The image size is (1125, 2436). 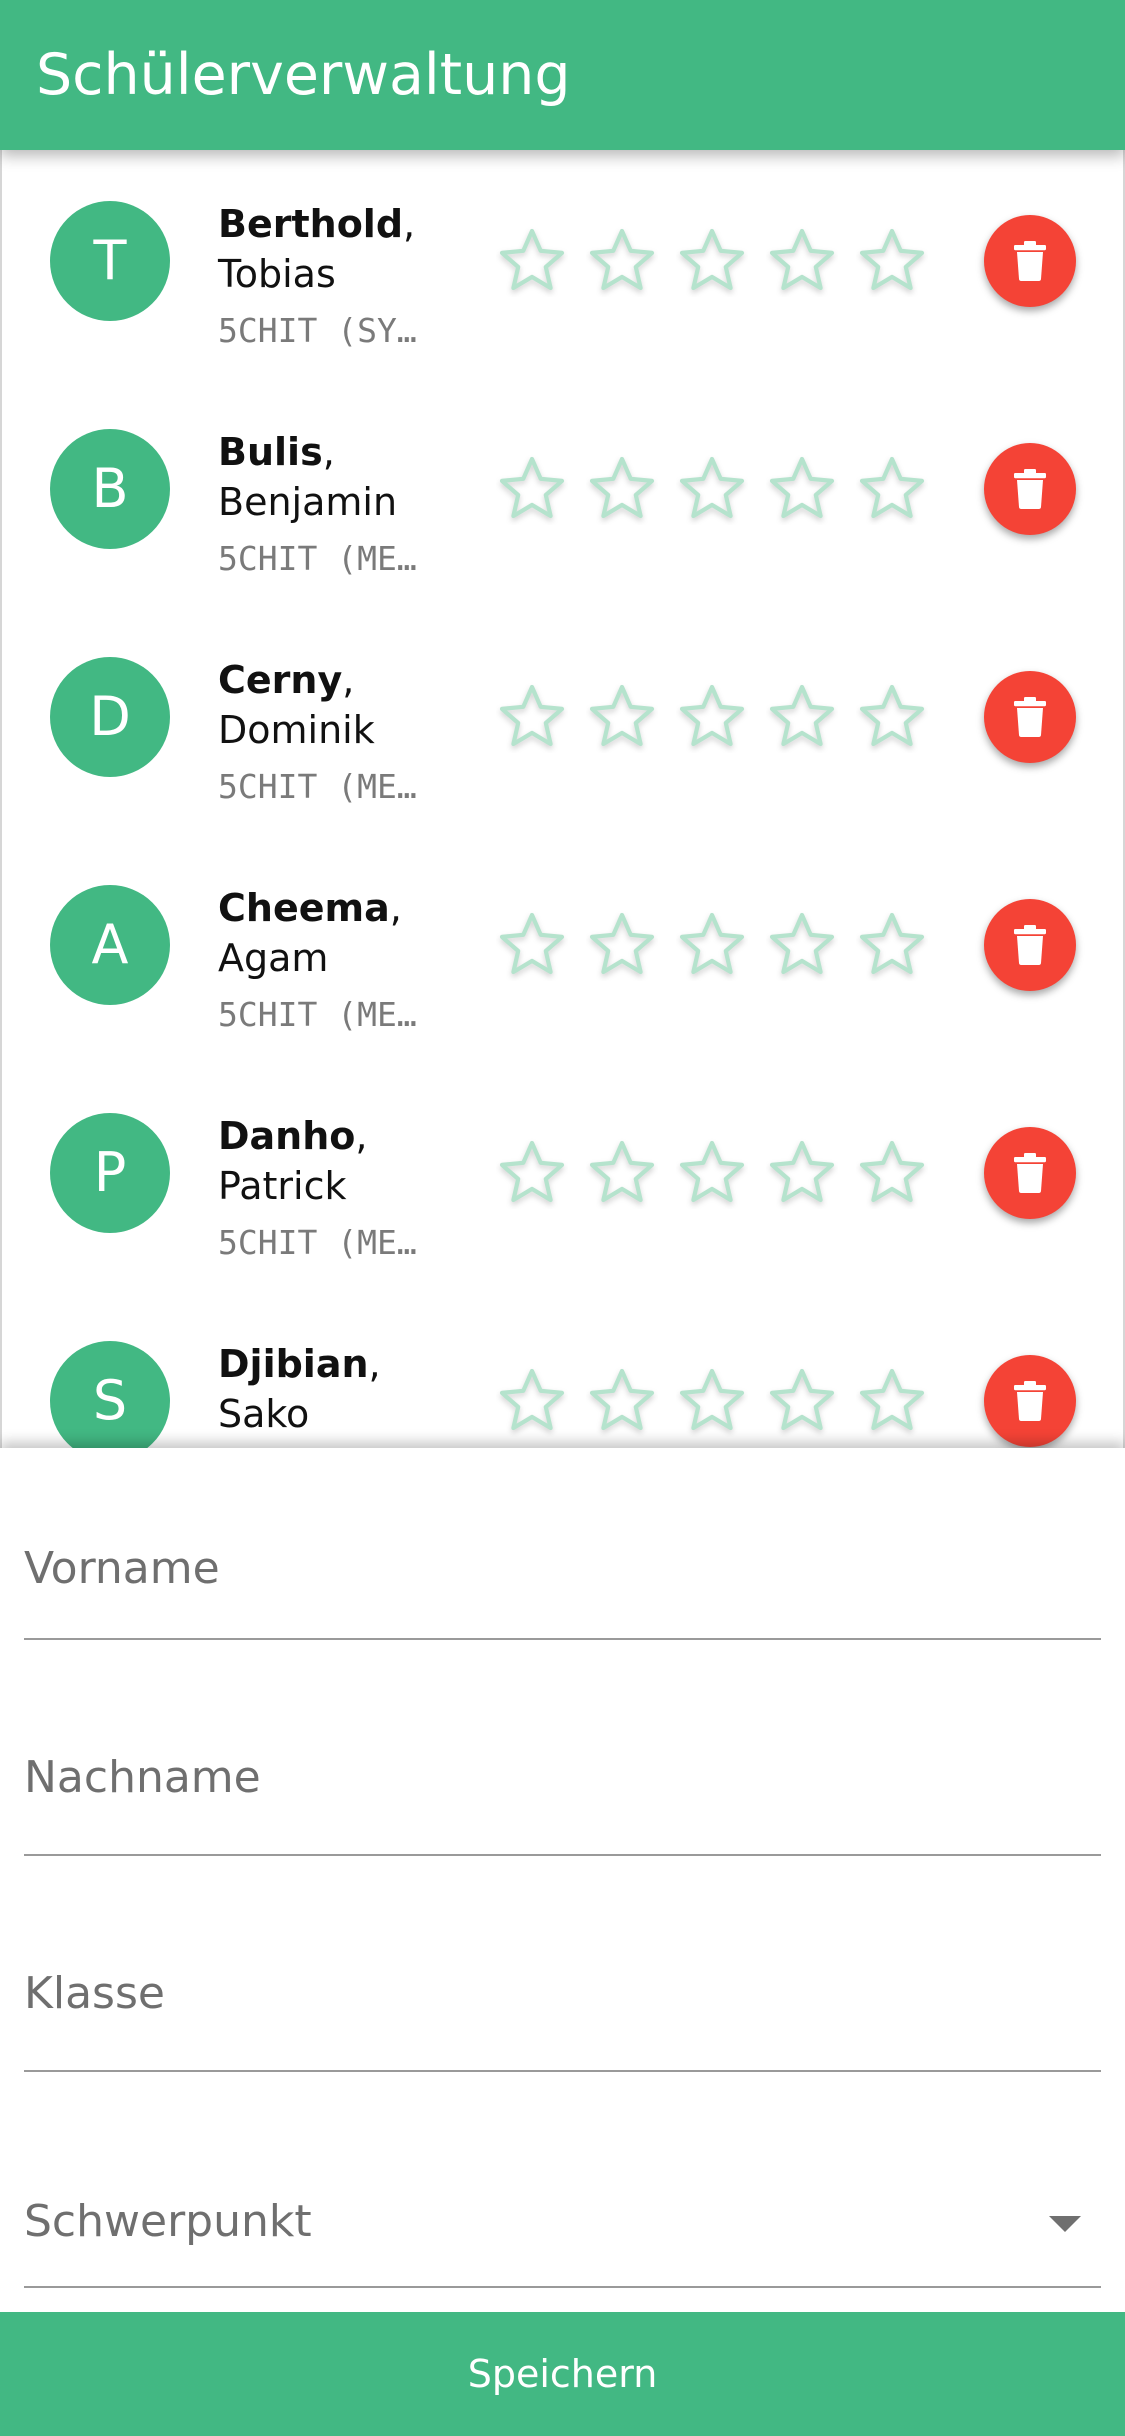 I want to click on student-first-name: Tobias, so click(x=277, y=274).